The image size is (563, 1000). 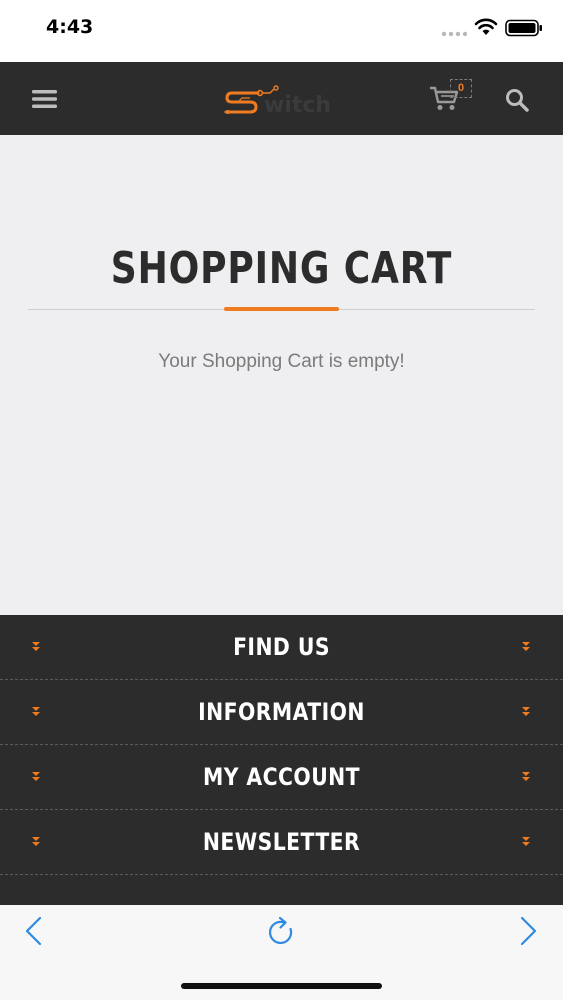 I want to click on site-header: witch 0, so click(x=281, y=98).